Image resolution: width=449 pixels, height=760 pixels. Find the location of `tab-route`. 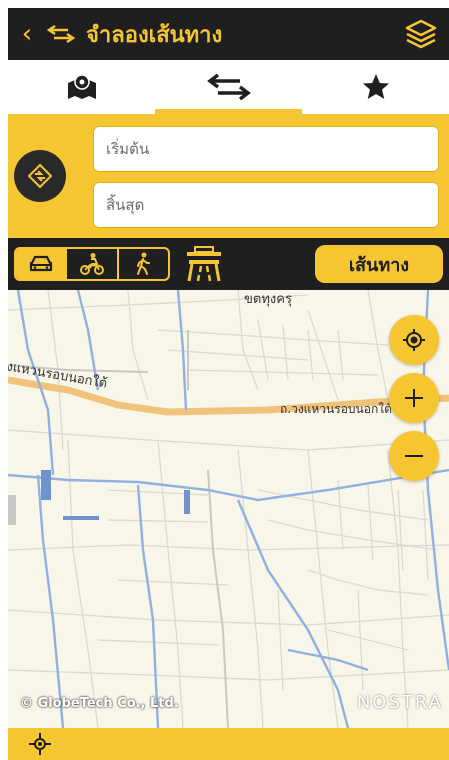

tab-route is located at coordinates (228, 87).